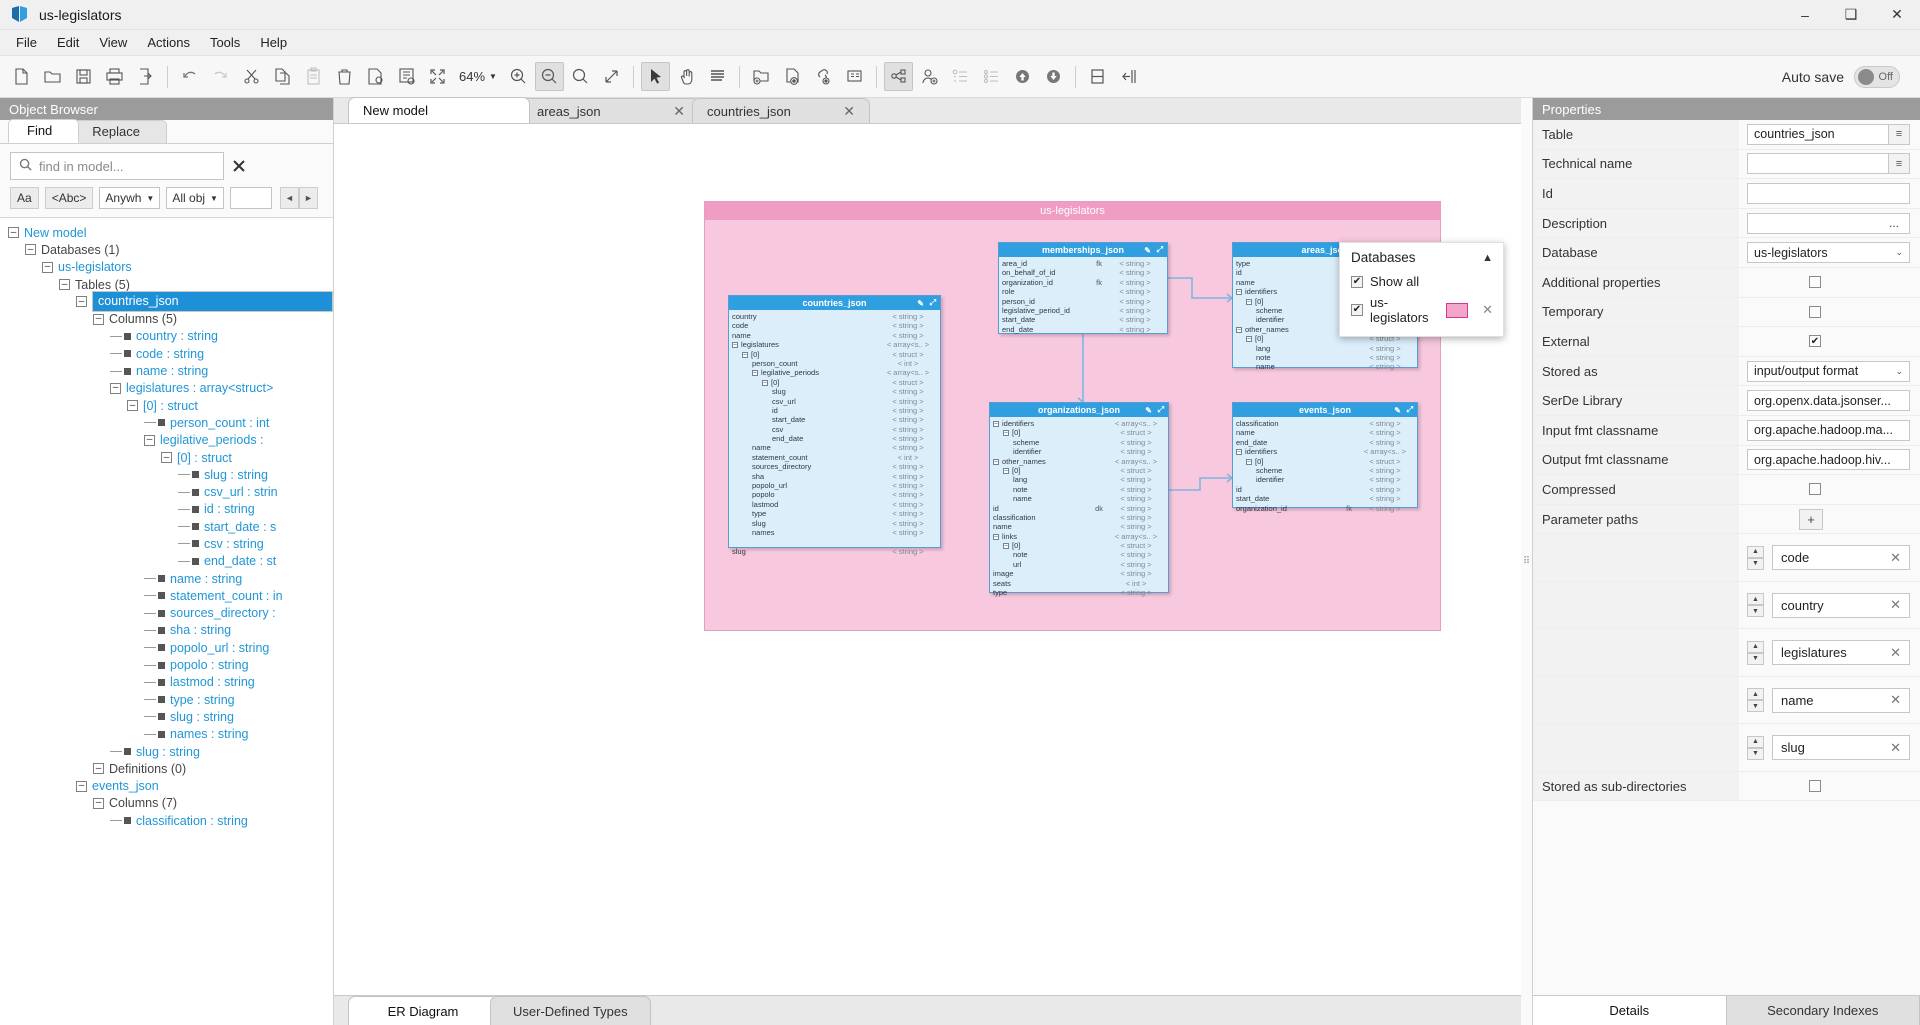  Describe the element at coordinates (439, 110) in the screenshot. I see `doc-tab-new-model: New model` at that location.